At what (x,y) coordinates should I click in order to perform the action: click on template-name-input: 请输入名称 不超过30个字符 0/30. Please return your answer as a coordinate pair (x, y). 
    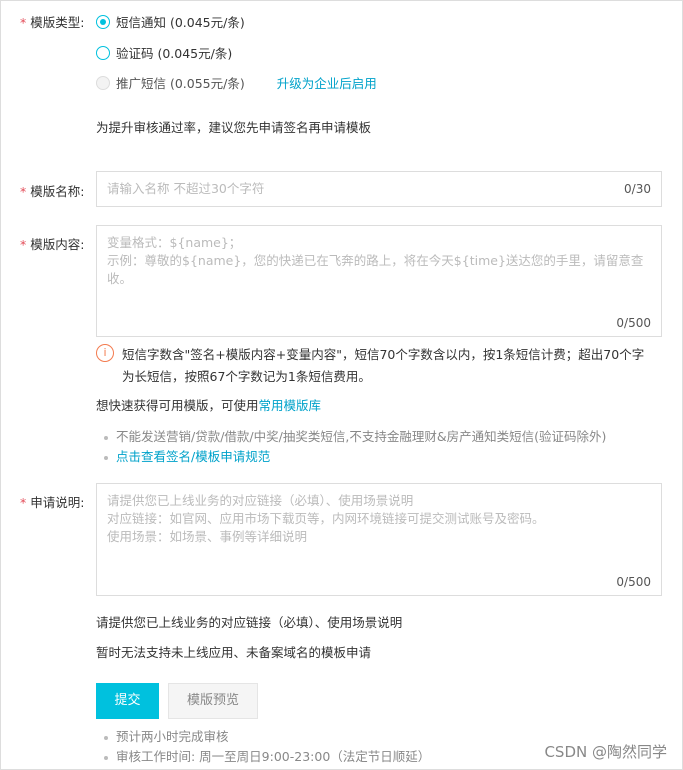
    Looking at the image, I should click on (379, 189).